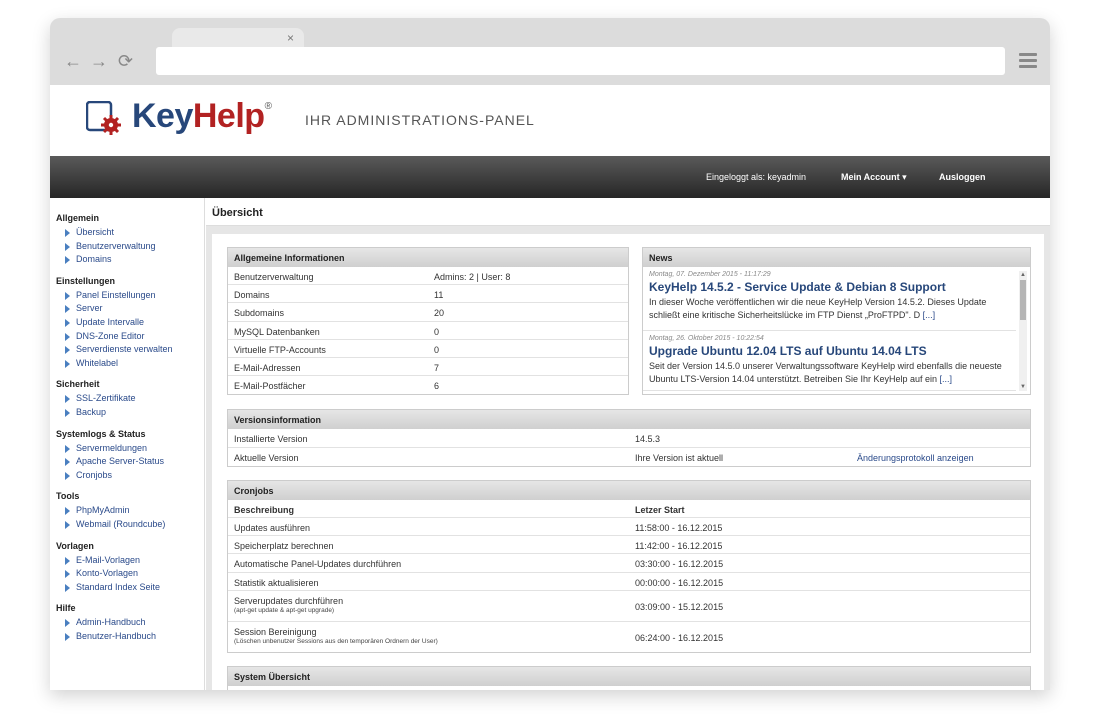  I want to click on info-label: E-Mail-Postfächer, so click(270, 386).